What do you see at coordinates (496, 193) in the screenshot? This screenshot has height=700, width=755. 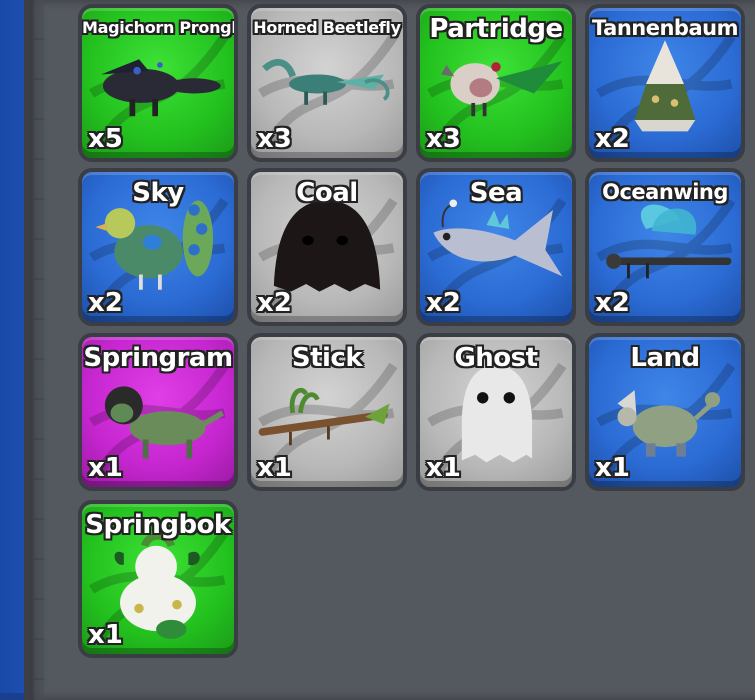 I see `pet-name: Sea` at bounding box center [496, 193].